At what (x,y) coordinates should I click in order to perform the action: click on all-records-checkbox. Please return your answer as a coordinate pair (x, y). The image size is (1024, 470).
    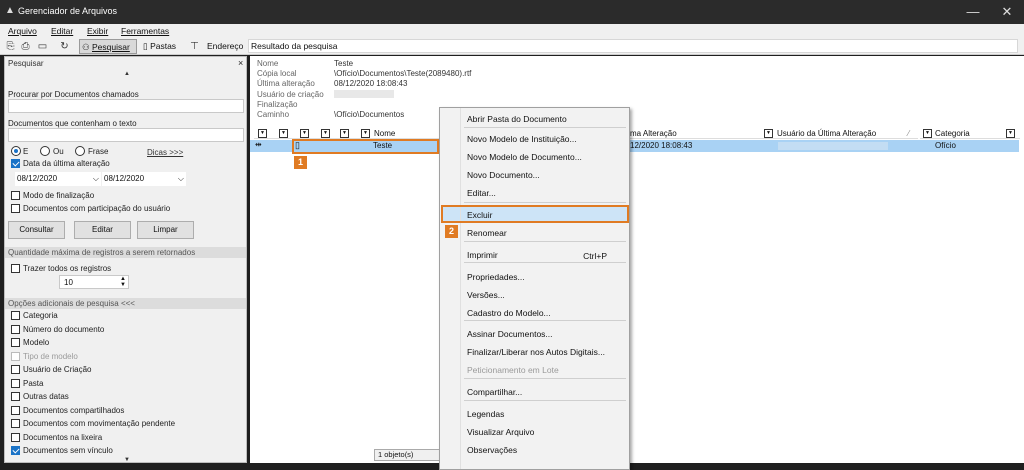
    Looking at the image, I should click on (15, 268).